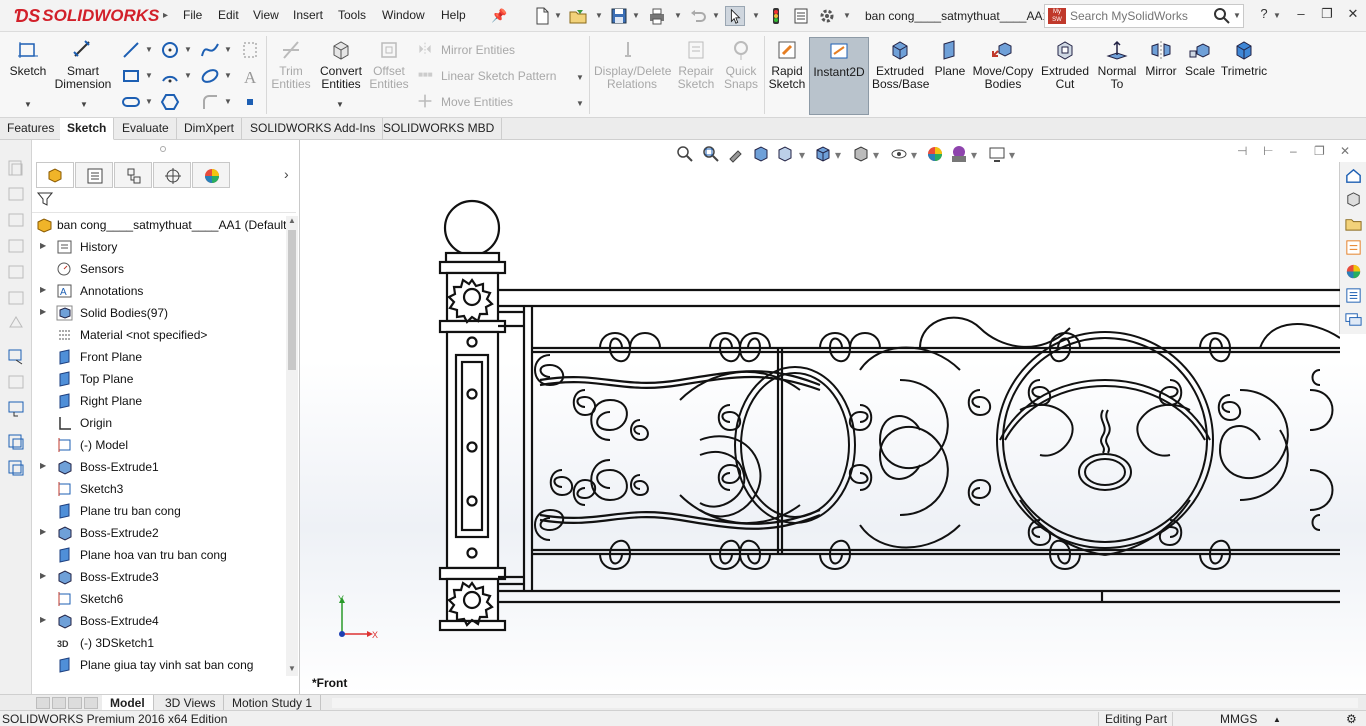 The image size is (1366, 726). What do you see at coordinates (286, 174) in the screenshot?
I see `panel-collapse-icon: ›` at bounding box center [286, 174].